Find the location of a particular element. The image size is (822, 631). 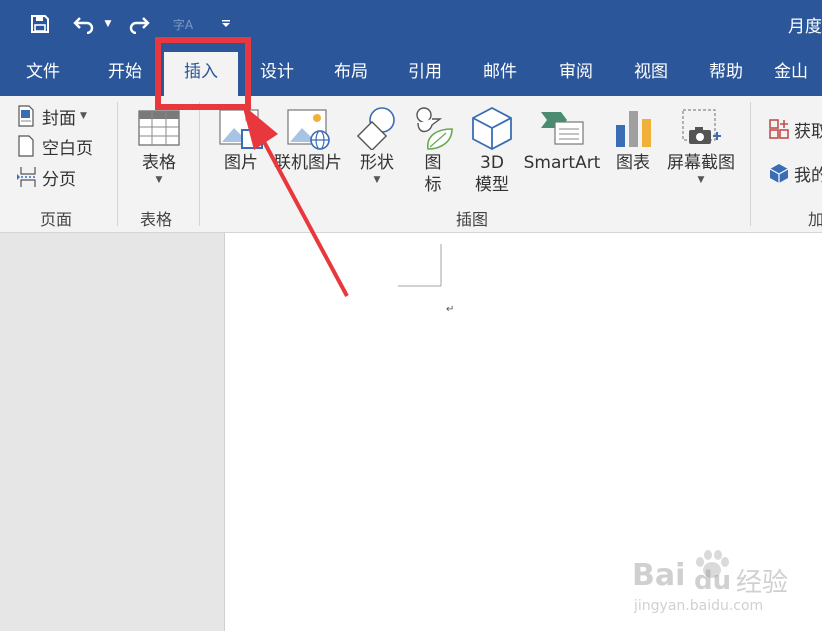

watermark-brand-2: du is located at coordinates (713, 581).